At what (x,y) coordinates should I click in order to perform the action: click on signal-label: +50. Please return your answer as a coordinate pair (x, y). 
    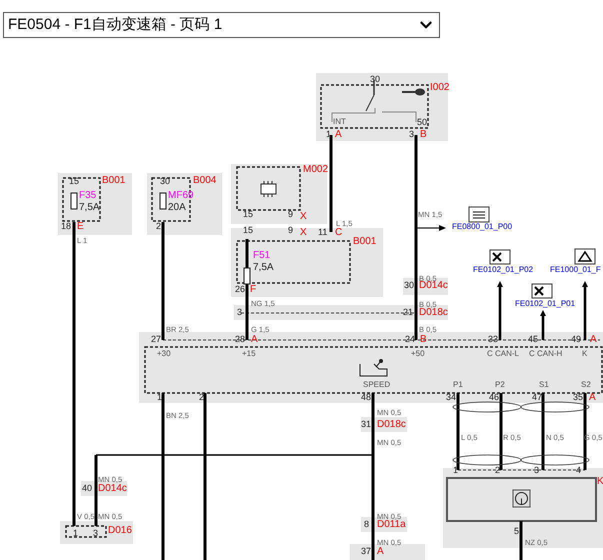
    Looking at the image, I should click on (418, 354).